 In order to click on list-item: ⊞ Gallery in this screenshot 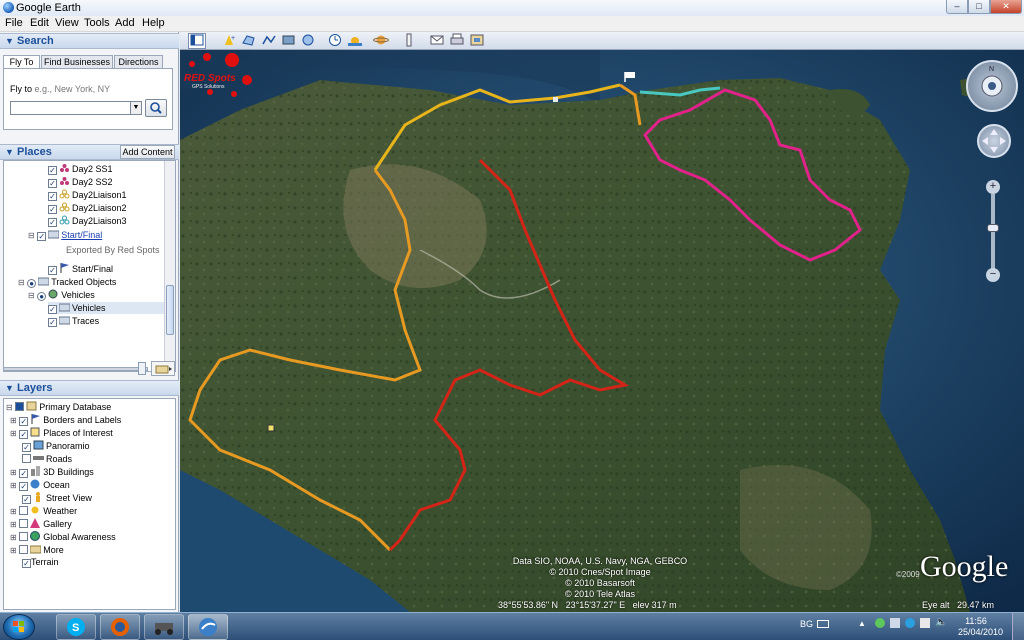, I will do `click(41, 524)`.